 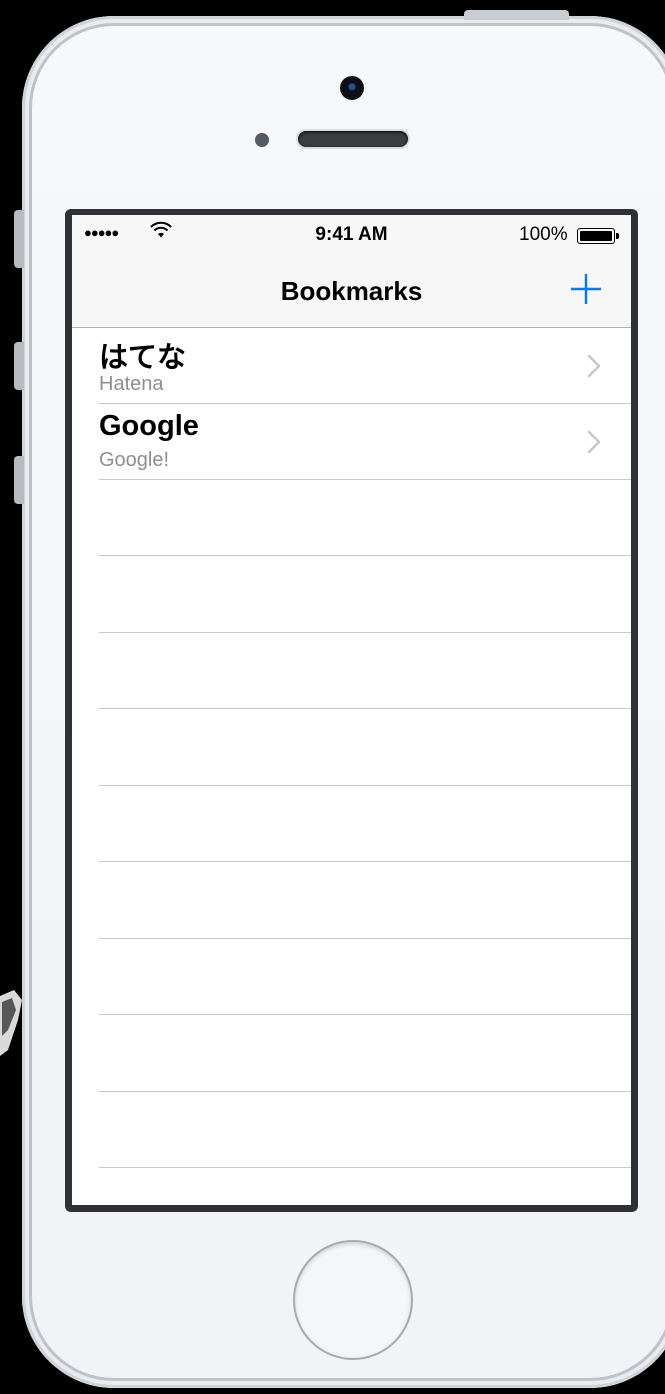 I want to click on bookmark-subtitle: Hatena, so click(x=131, y=384).